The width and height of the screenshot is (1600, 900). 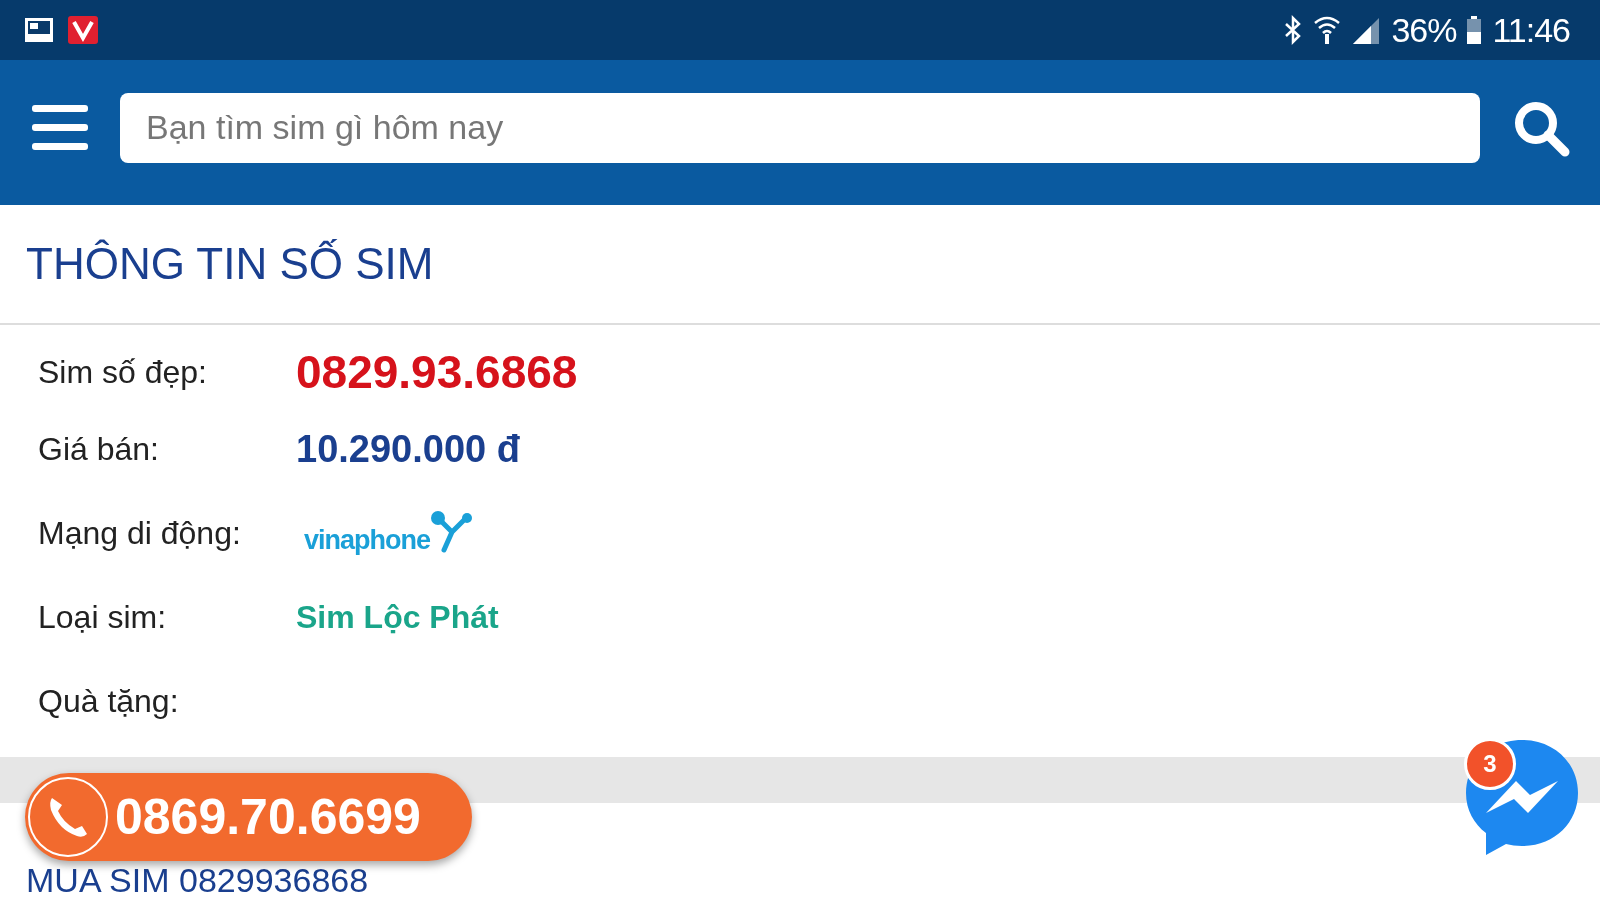 I want to click on gallery-icon, so click(x=39, y=30).